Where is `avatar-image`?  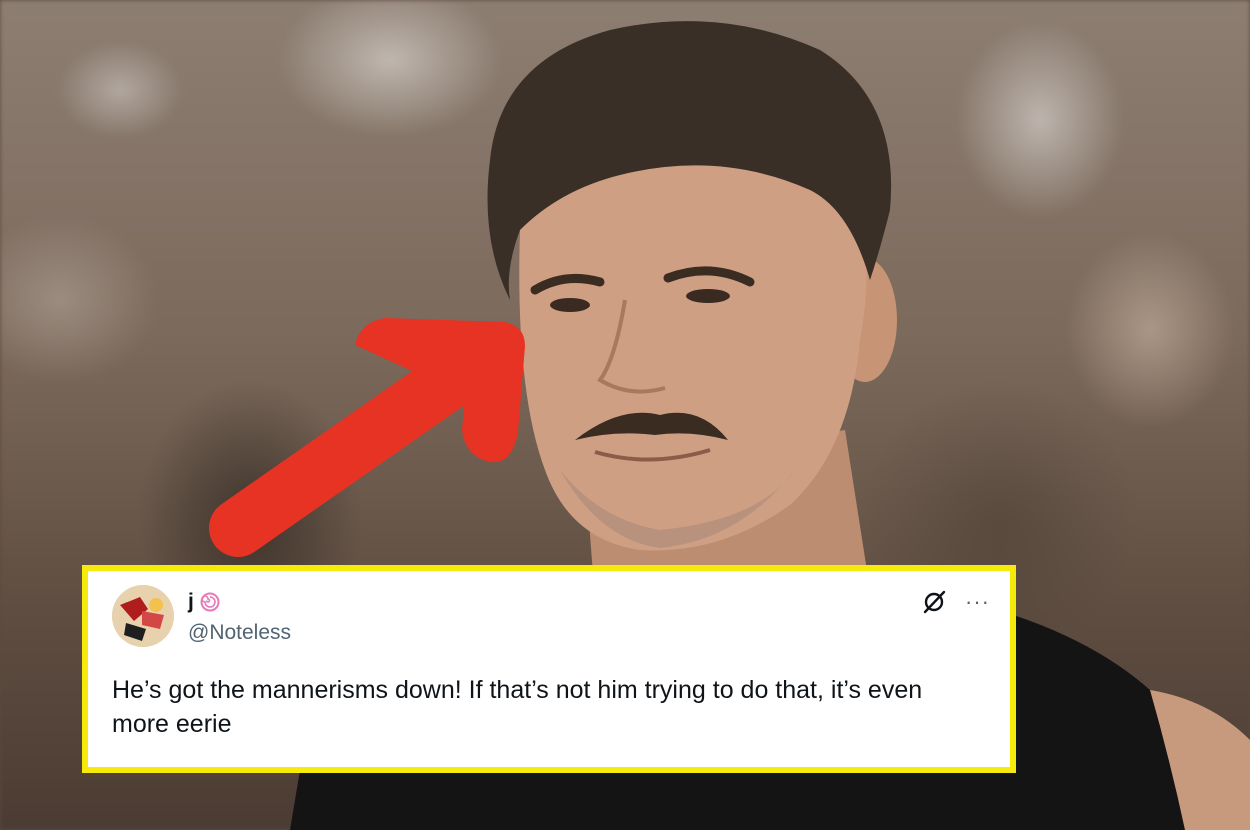
avatar-image is located at coordinates (143, 616).